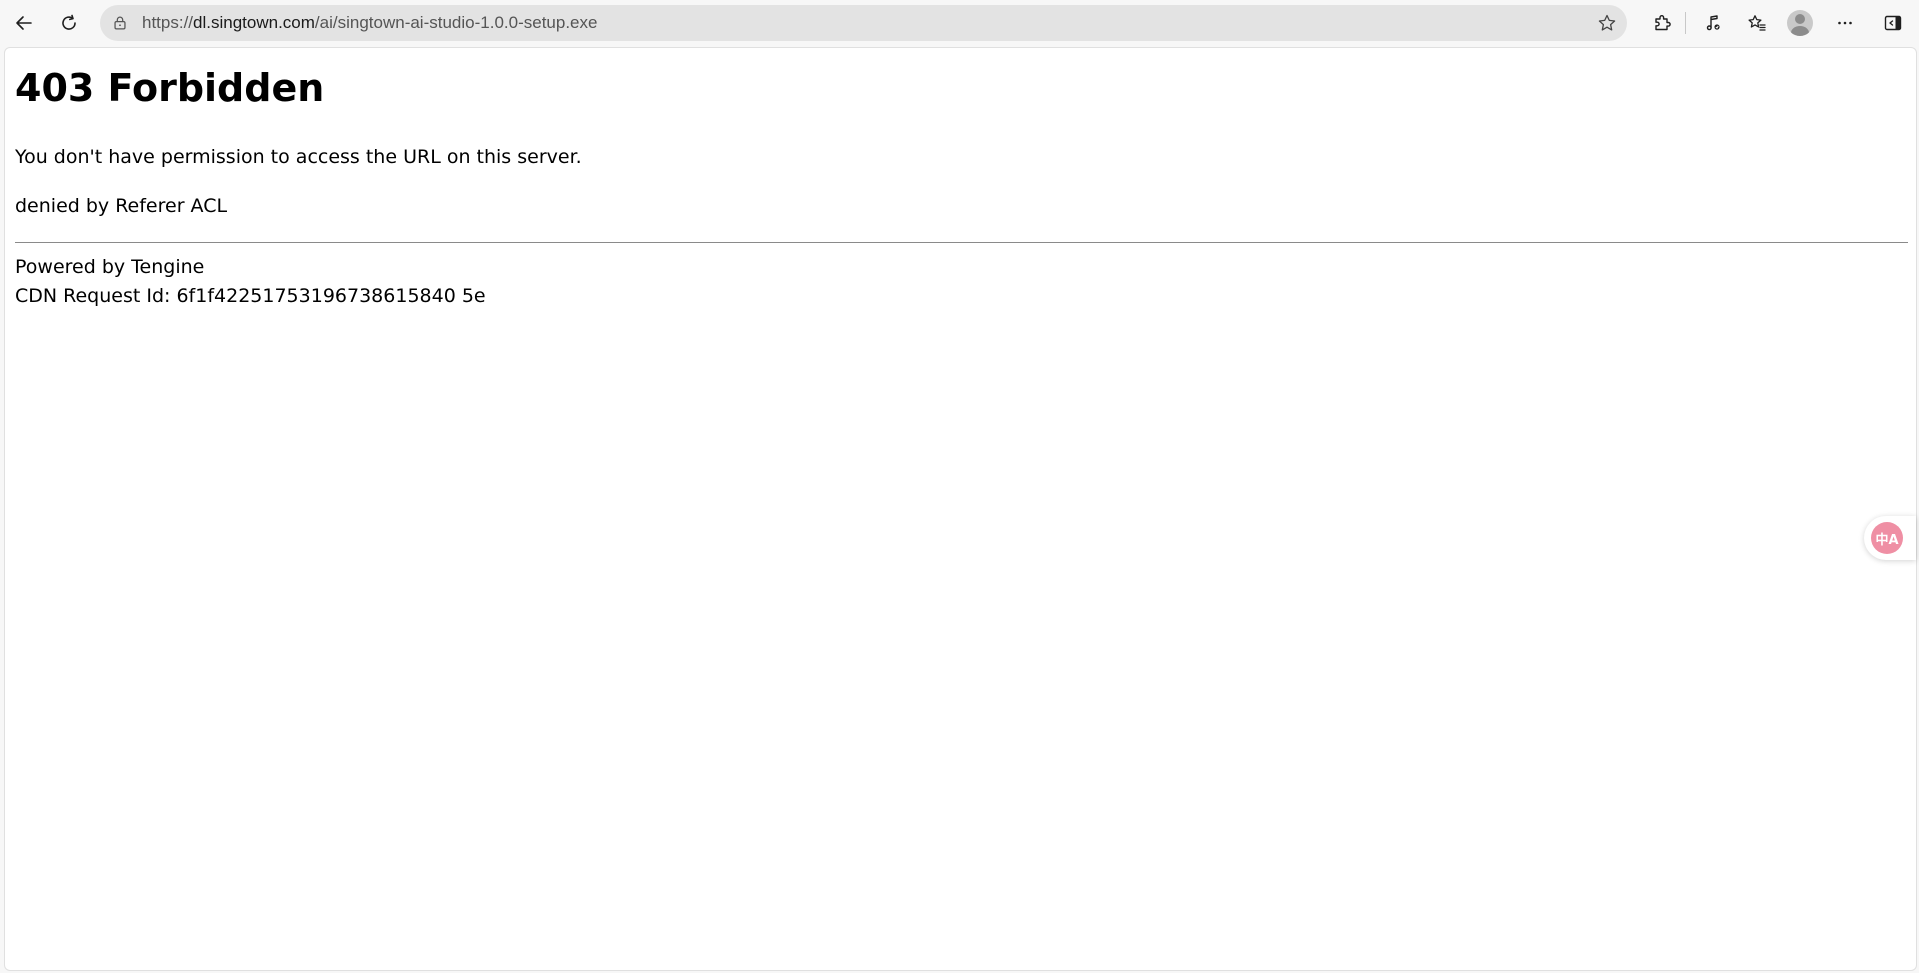  Describe the element at coordinates (1685, 23) in the screenshot. I see `toolbar-separator` at that location.